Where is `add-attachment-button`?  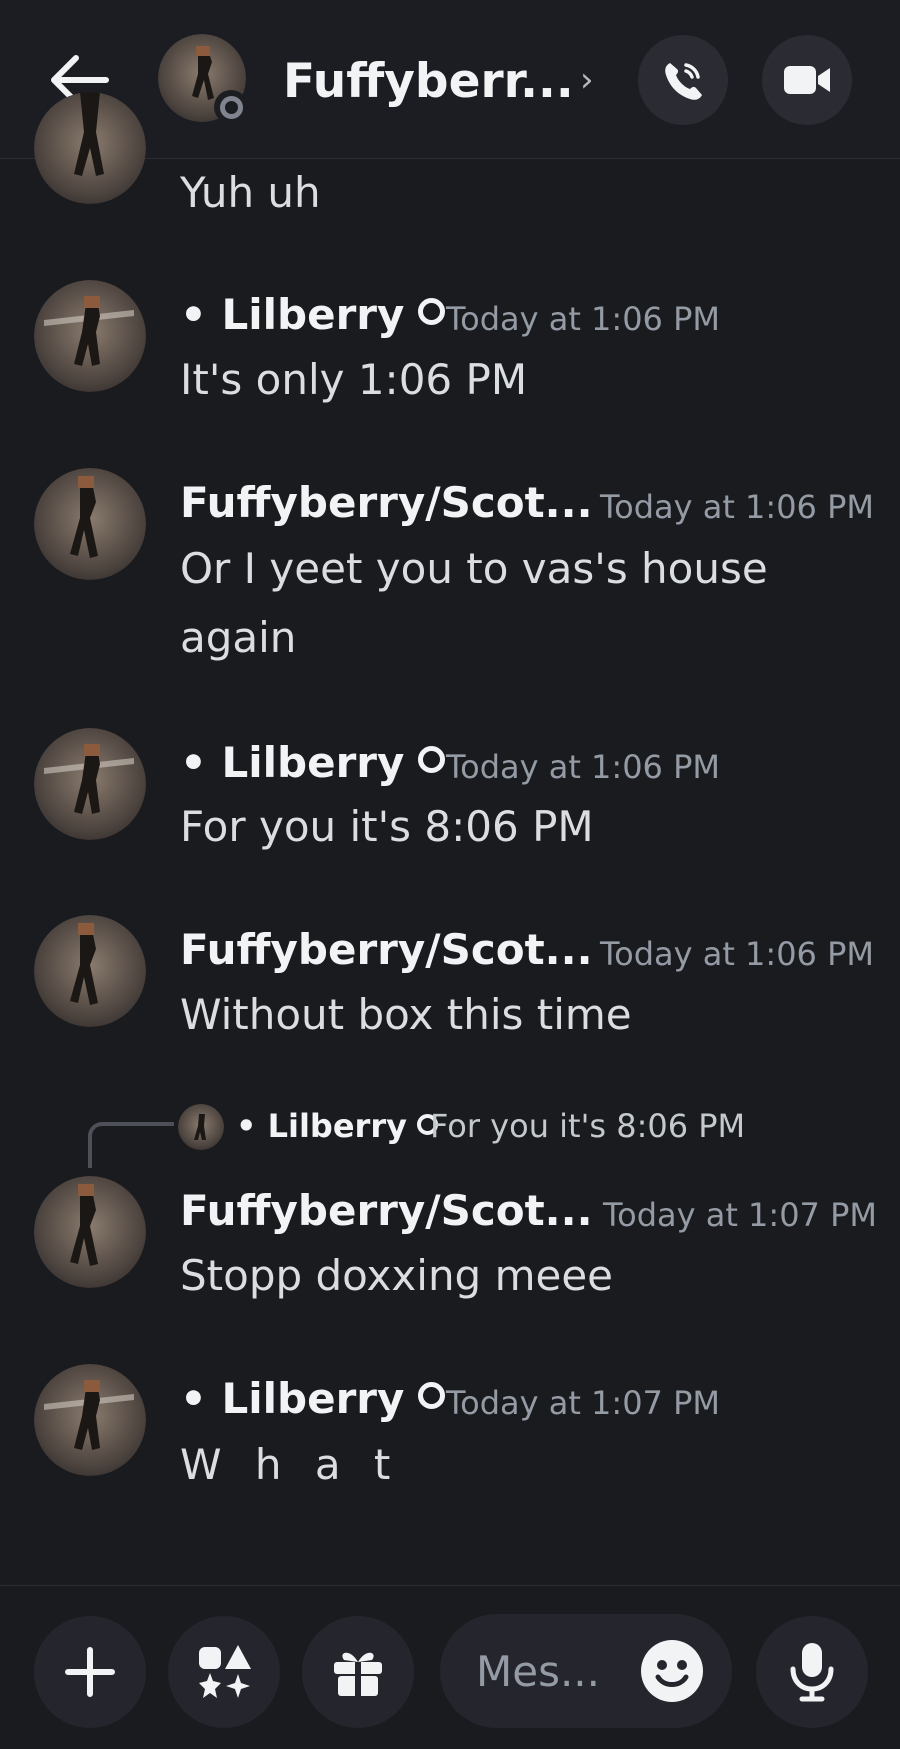 add-attachment-button is located at coordinates (90, 1672).